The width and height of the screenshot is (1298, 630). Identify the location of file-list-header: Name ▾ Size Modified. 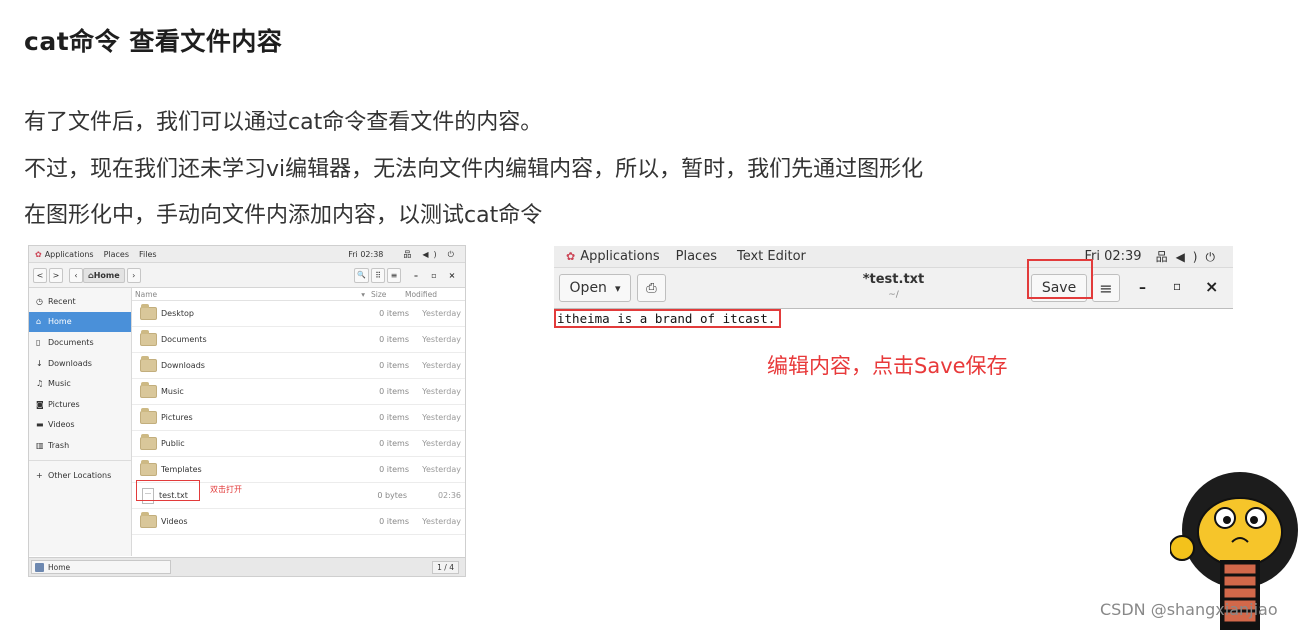
(298, 294).